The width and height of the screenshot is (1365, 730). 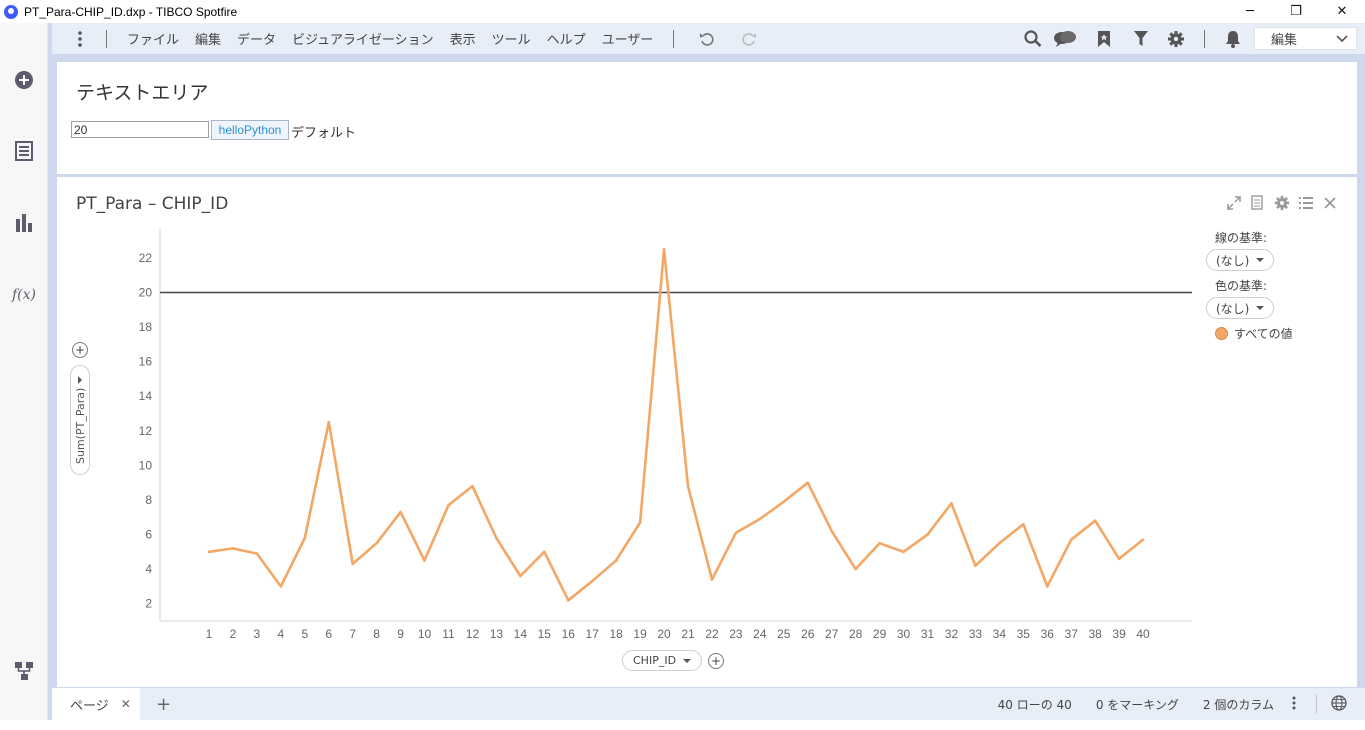 I want to click on collaboration-icon, so click(x=1065, y=39).